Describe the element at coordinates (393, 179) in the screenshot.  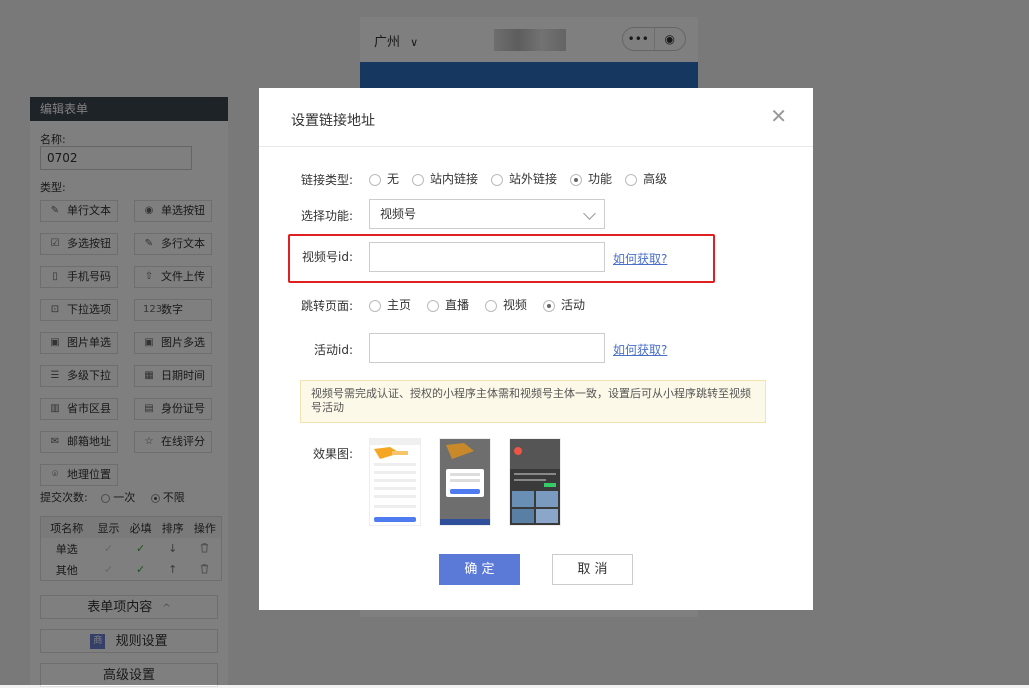
I see `link-type-option-label: 无` at that location.